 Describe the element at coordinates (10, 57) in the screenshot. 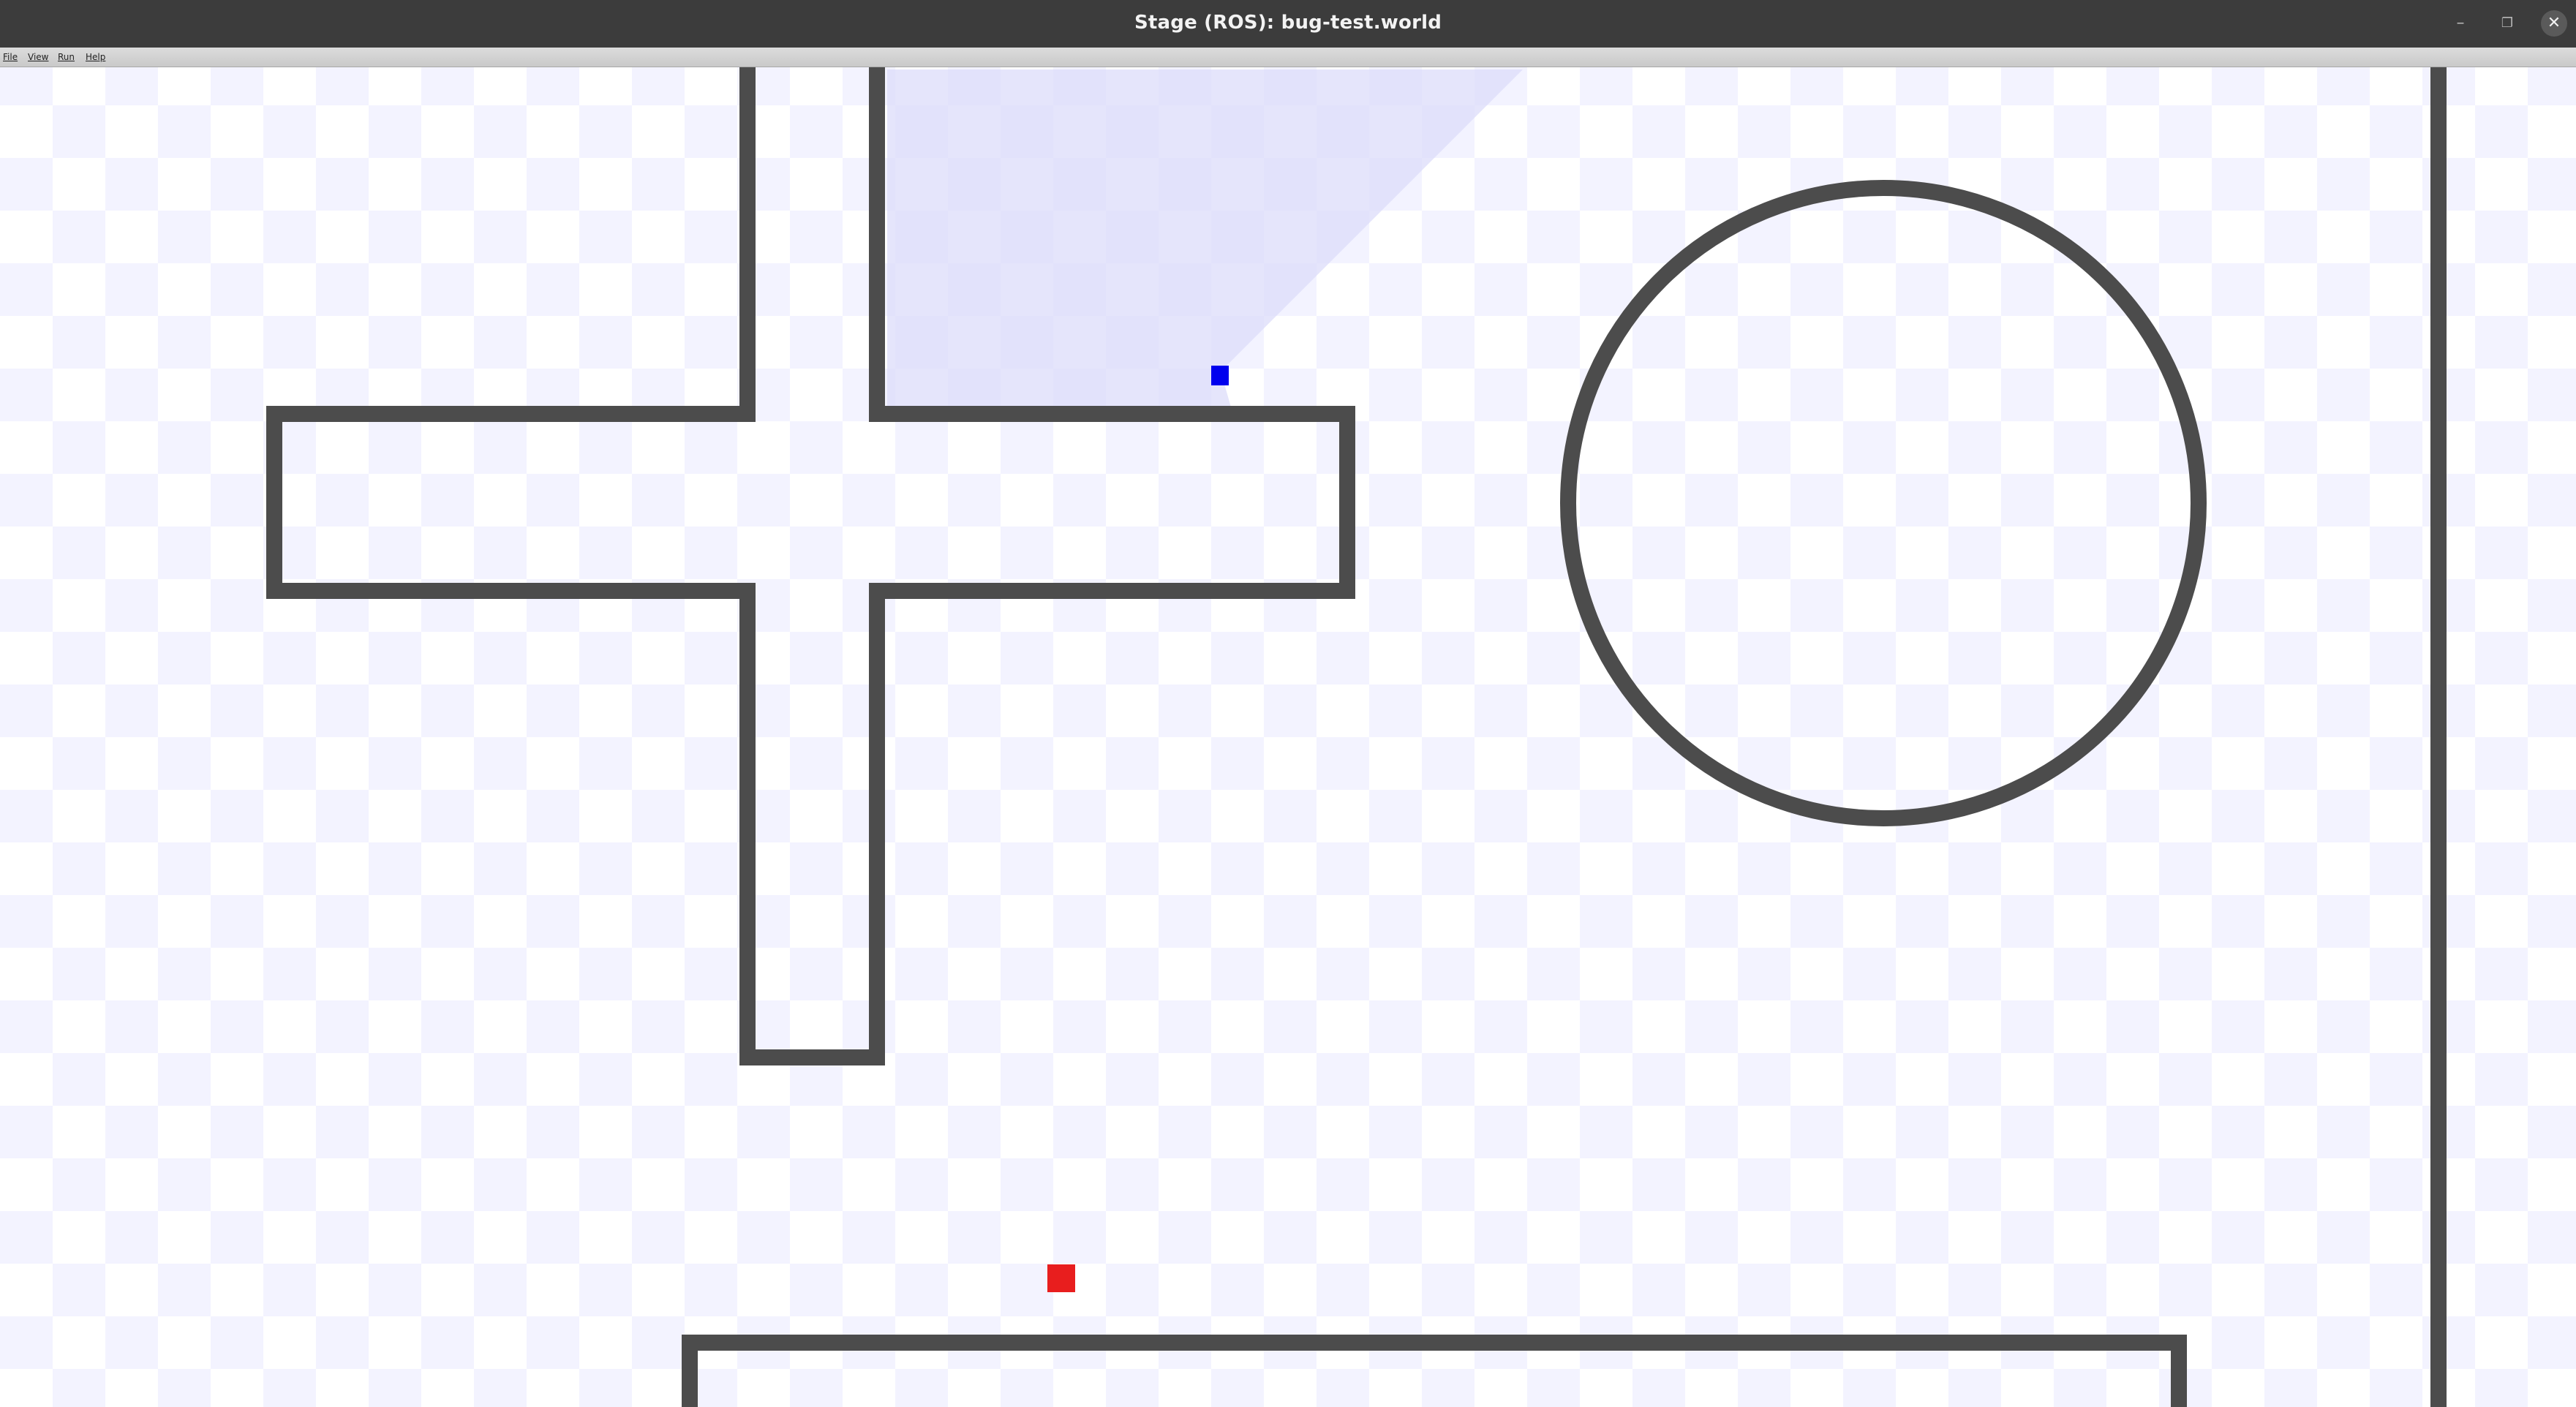

I see `menu-file: File` at that location.